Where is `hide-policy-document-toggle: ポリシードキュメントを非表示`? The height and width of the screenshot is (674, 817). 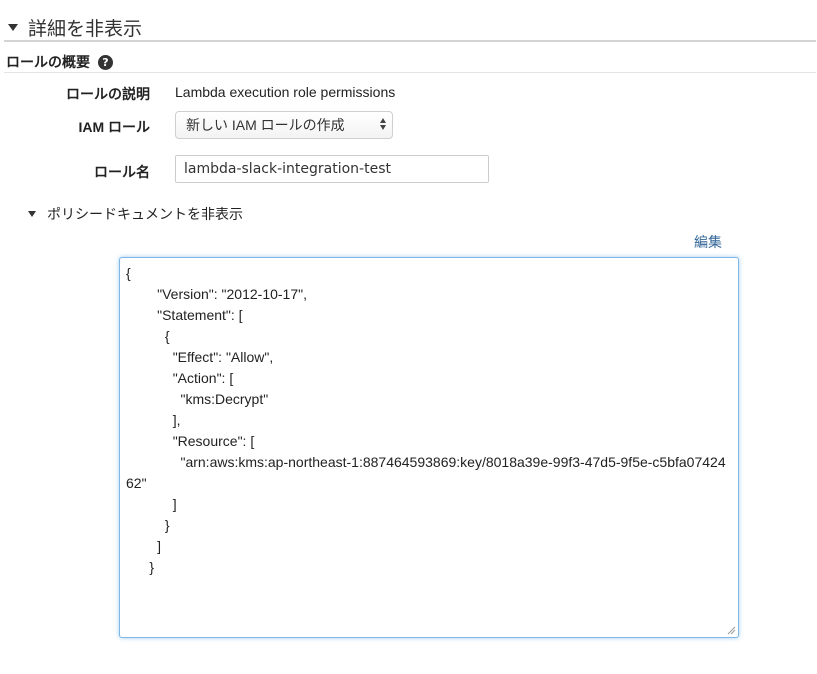
hide-policy-document-toggle: ポリシードキュメントを非表示 is located at coordinates (135, 214).